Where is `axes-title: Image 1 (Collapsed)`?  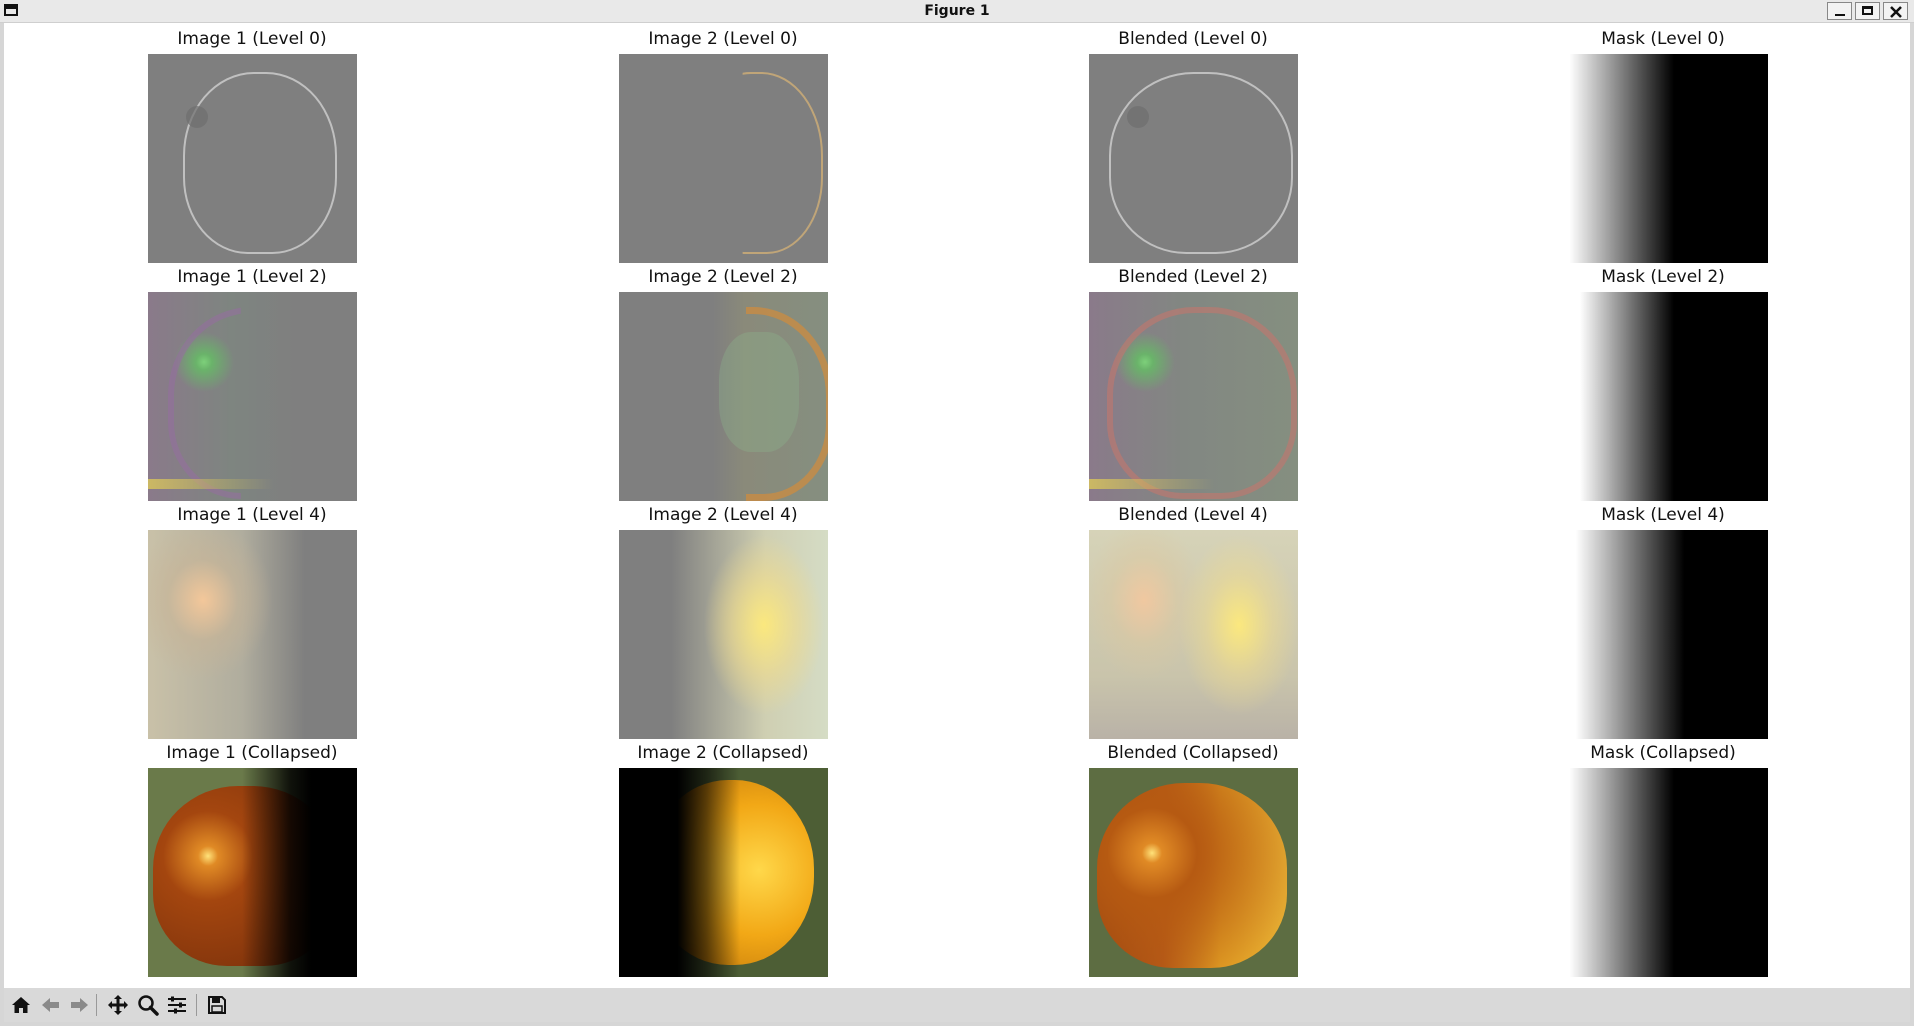 axes-title: Image 1 (Collapsed) is located at coordinates (252, 753).